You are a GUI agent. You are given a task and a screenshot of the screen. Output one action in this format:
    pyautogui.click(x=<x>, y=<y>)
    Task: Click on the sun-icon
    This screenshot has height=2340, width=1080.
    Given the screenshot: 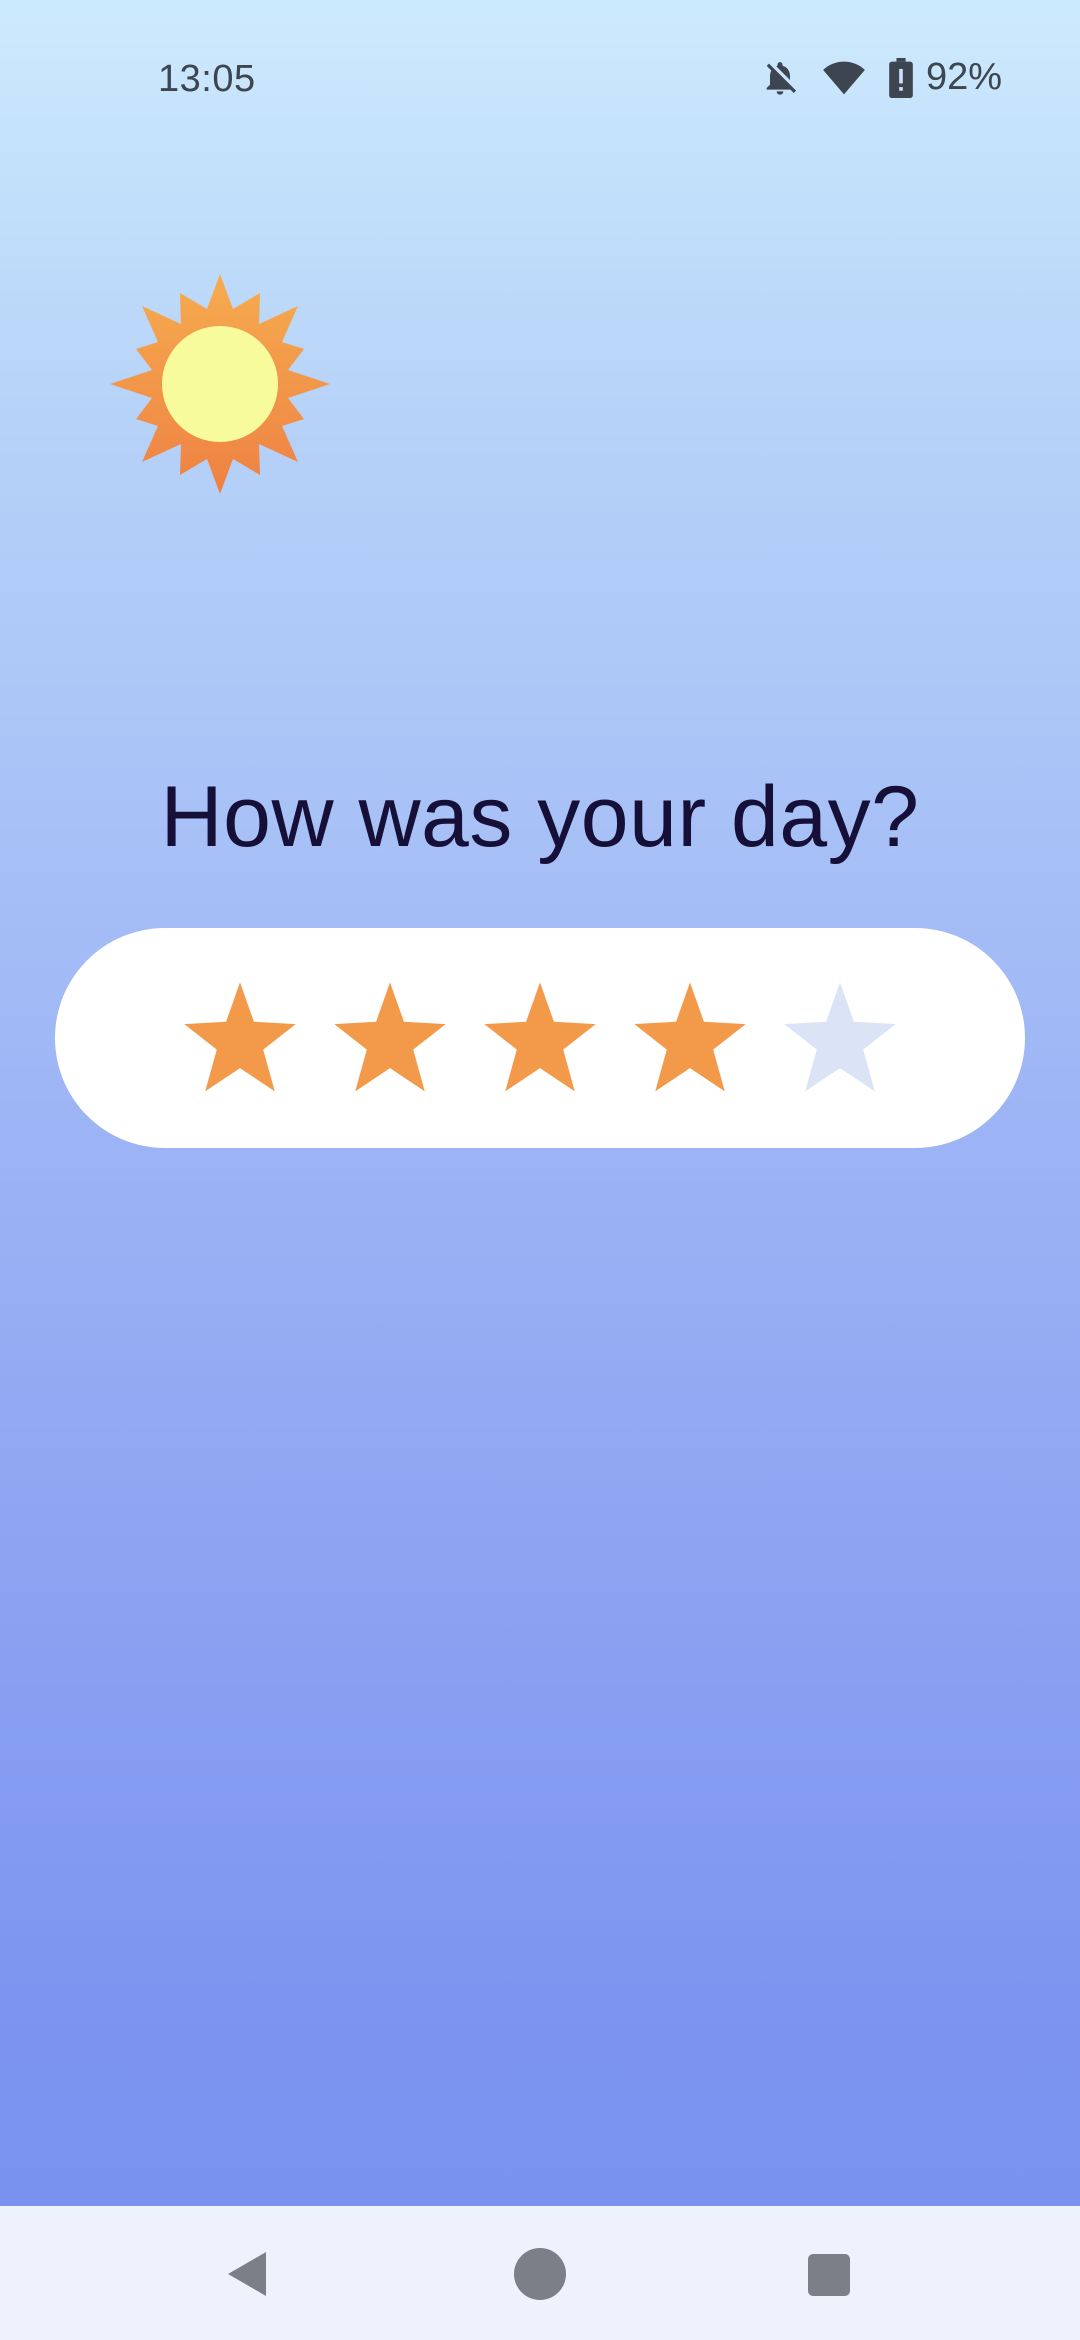 What is the action you would take?
    pyautogui.click(x=220, y=384)
    